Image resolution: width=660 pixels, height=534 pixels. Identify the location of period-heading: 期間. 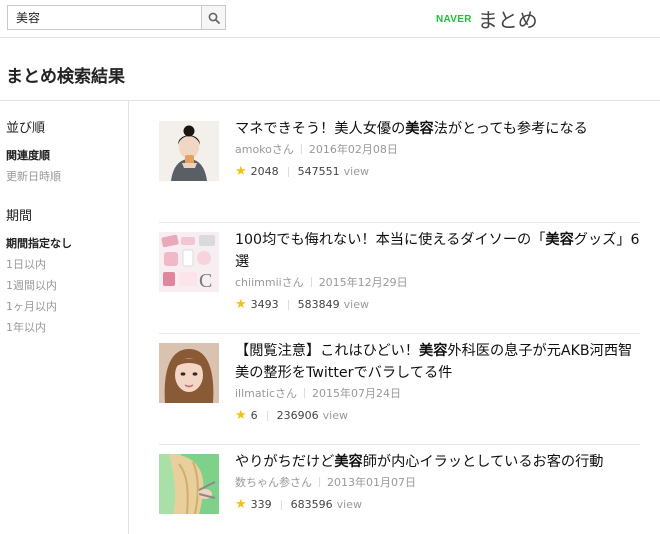
(19, 216).